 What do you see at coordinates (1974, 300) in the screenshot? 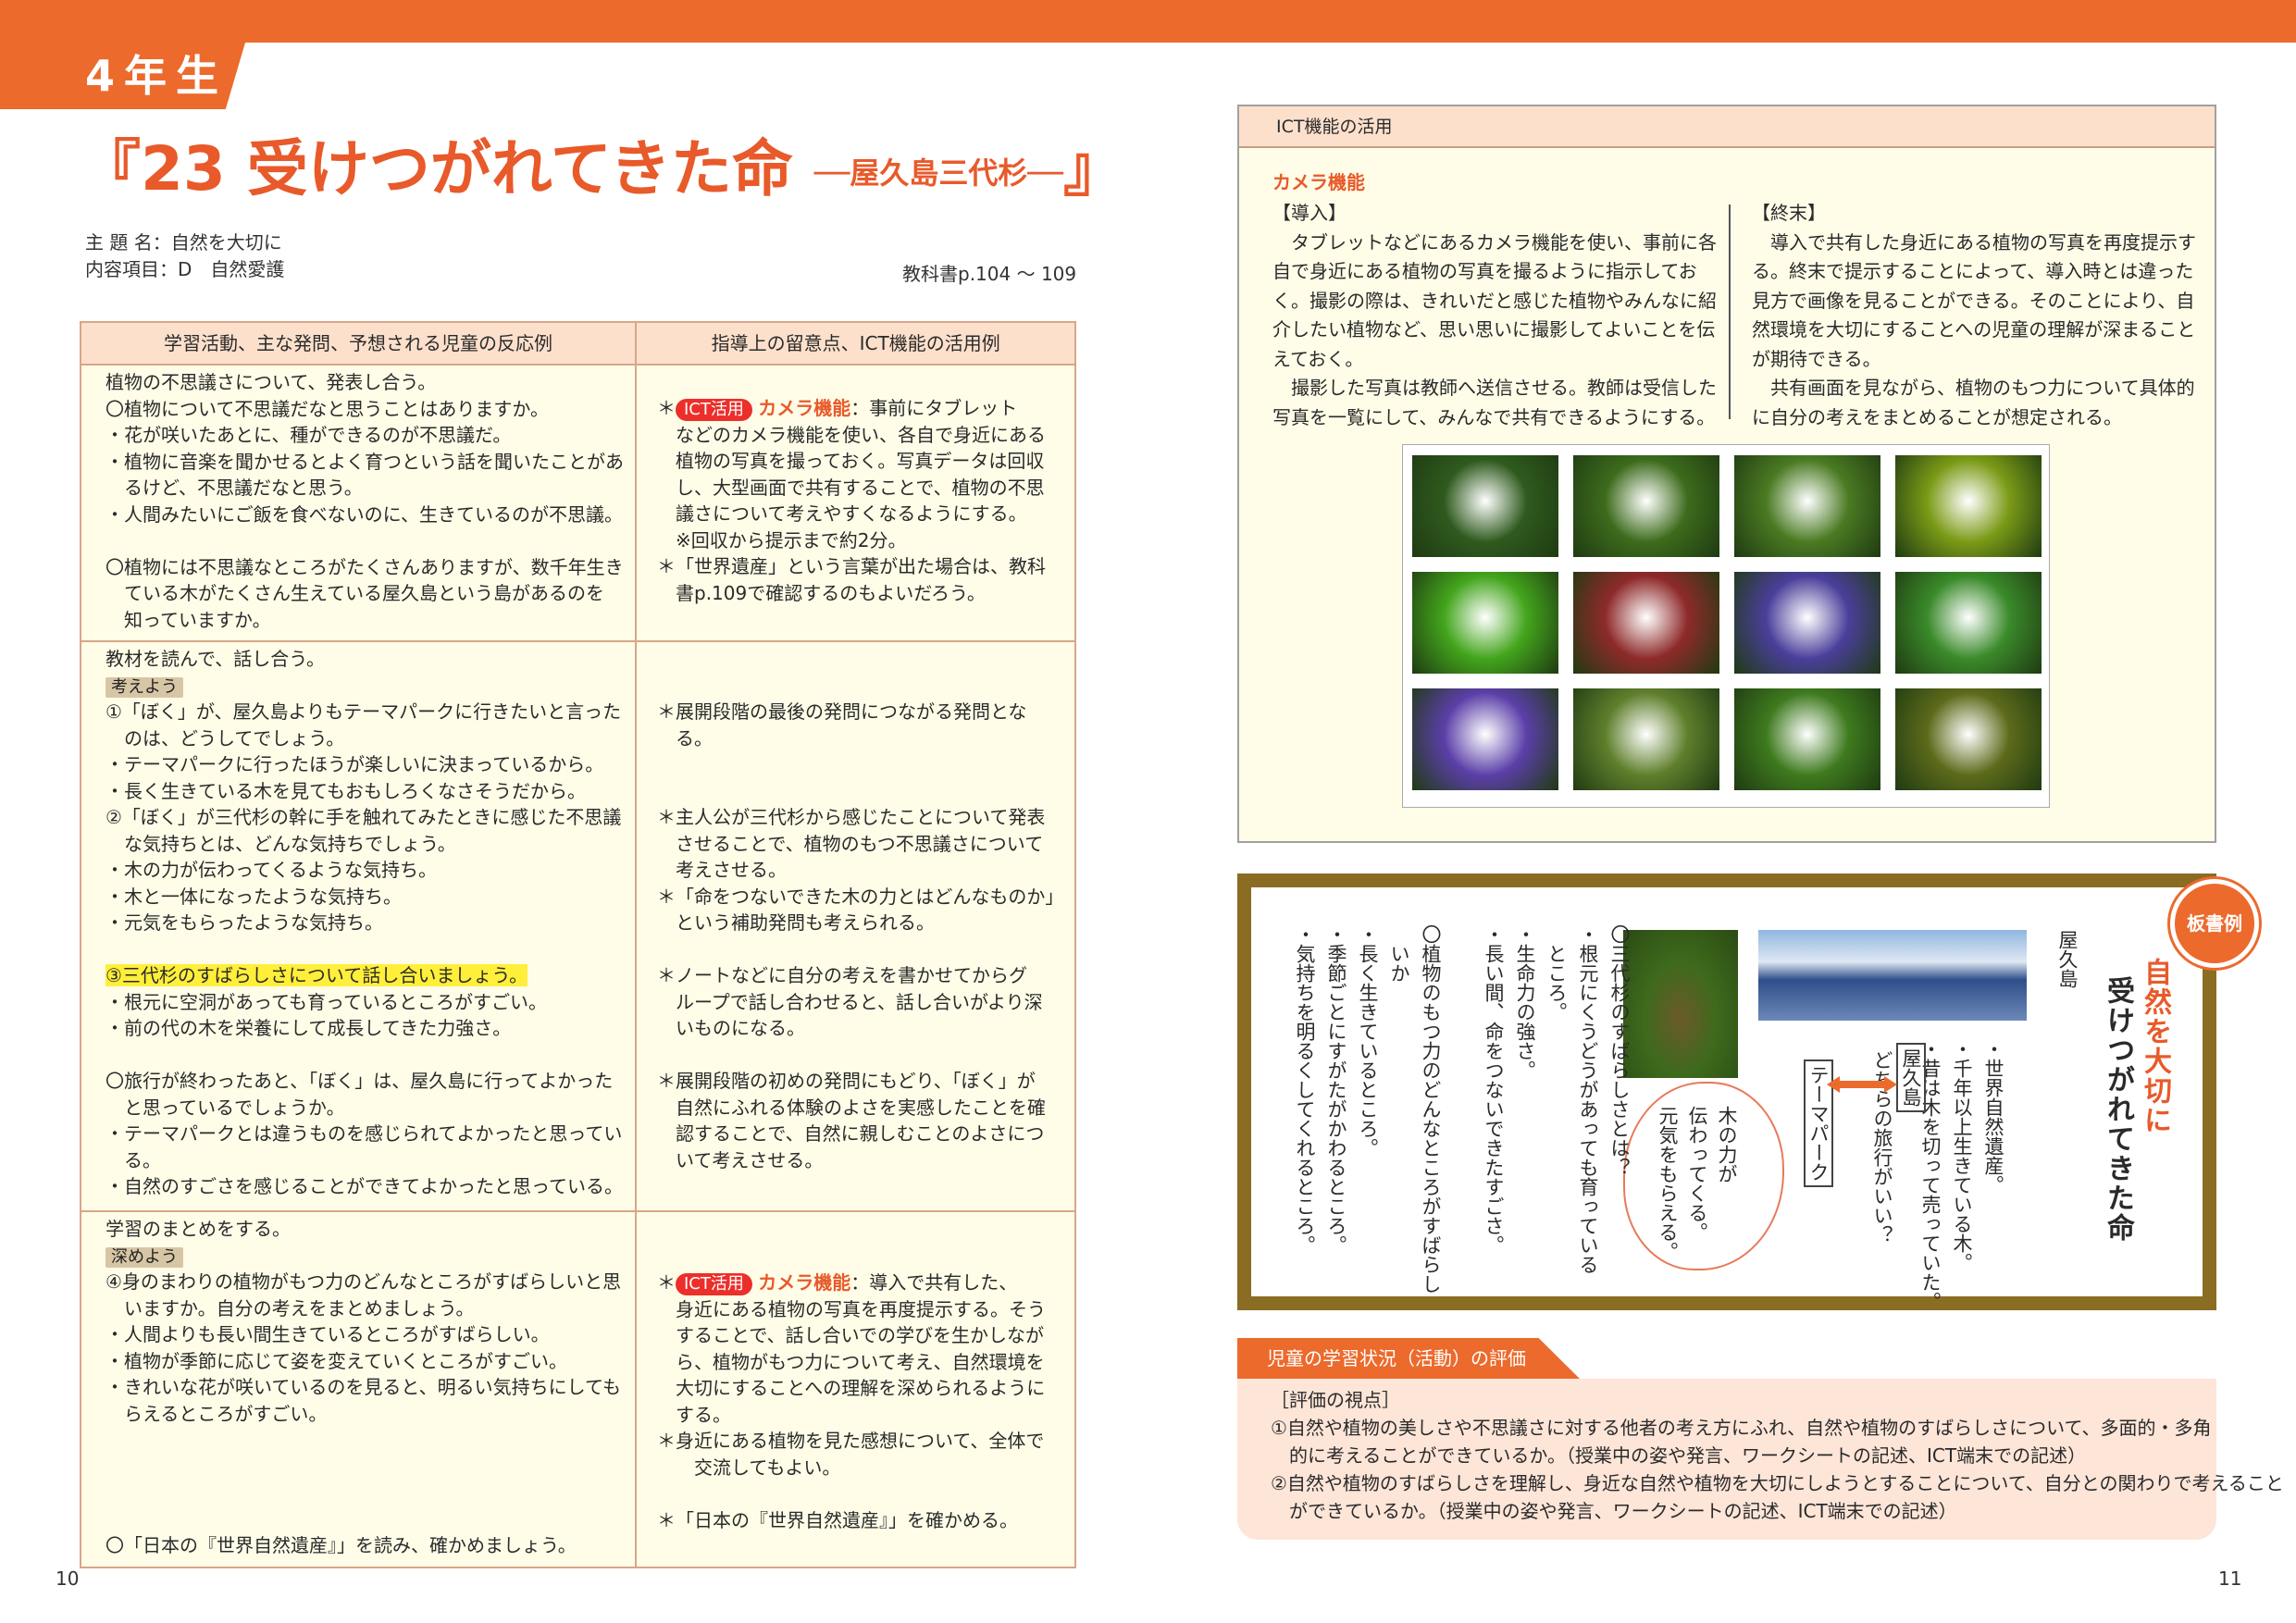
I see `ict-line: 見方で画像を見ることができる。そのことにより、自` at bounding box center [1974, 300].